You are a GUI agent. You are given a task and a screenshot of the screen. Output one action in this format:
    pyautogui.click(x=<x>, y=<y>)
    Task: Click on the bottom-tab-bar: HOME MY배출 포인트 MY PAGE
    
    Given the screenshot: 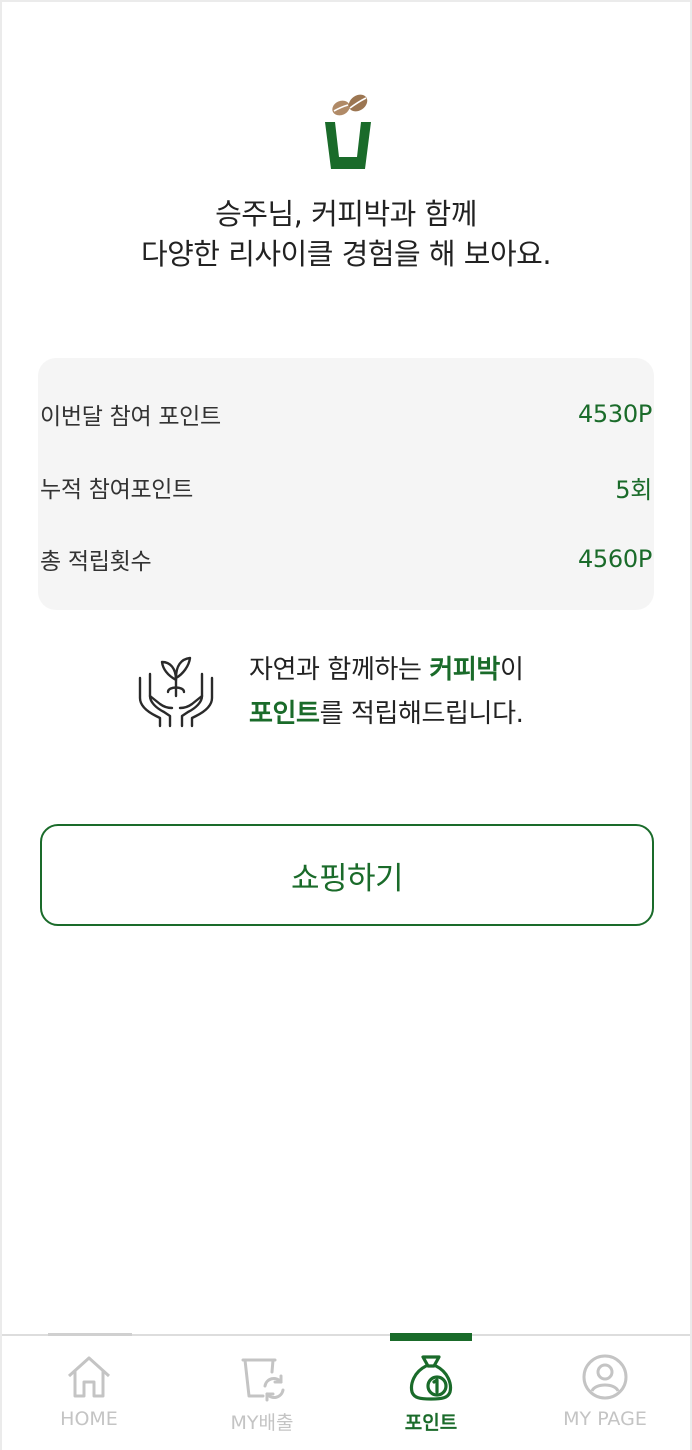 What is the action you would take?
    pyautogui.click(x=346, y=1391)
    